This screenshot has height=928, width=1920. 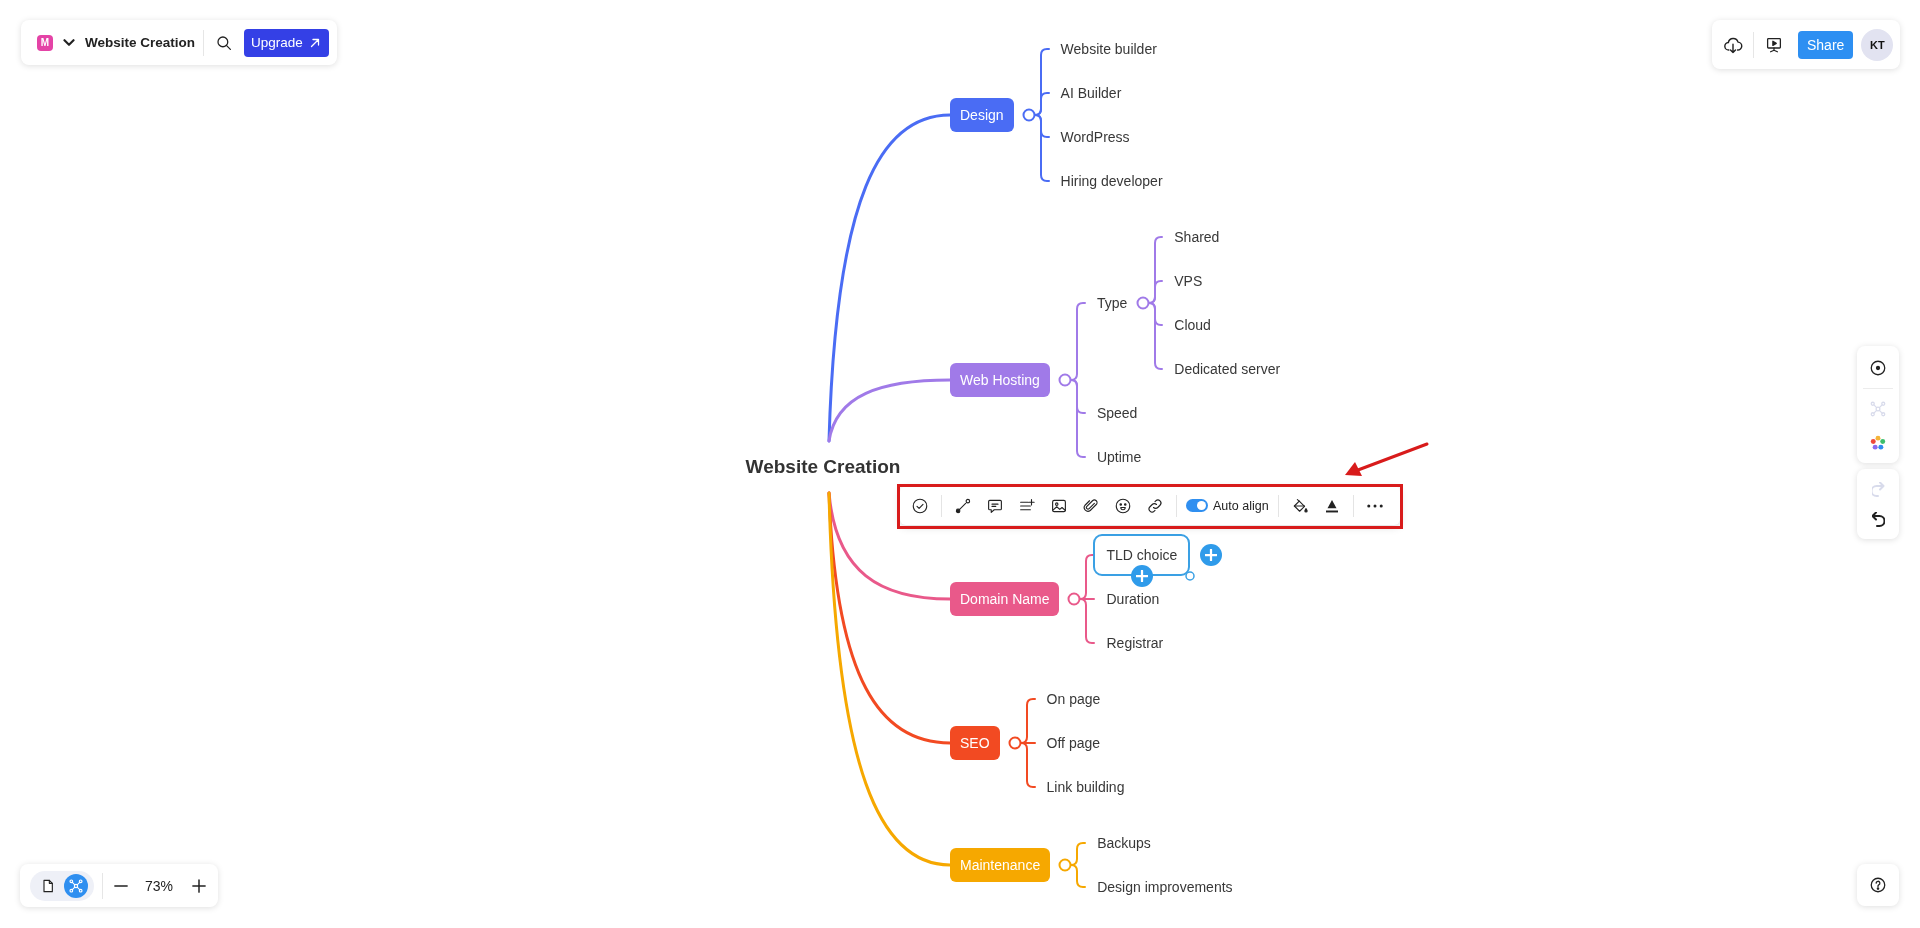 What do you see at coordinates (1073, 743) in the screenshot?
I see `subtopic-text: Off page` at bounding box center [1073, 743].